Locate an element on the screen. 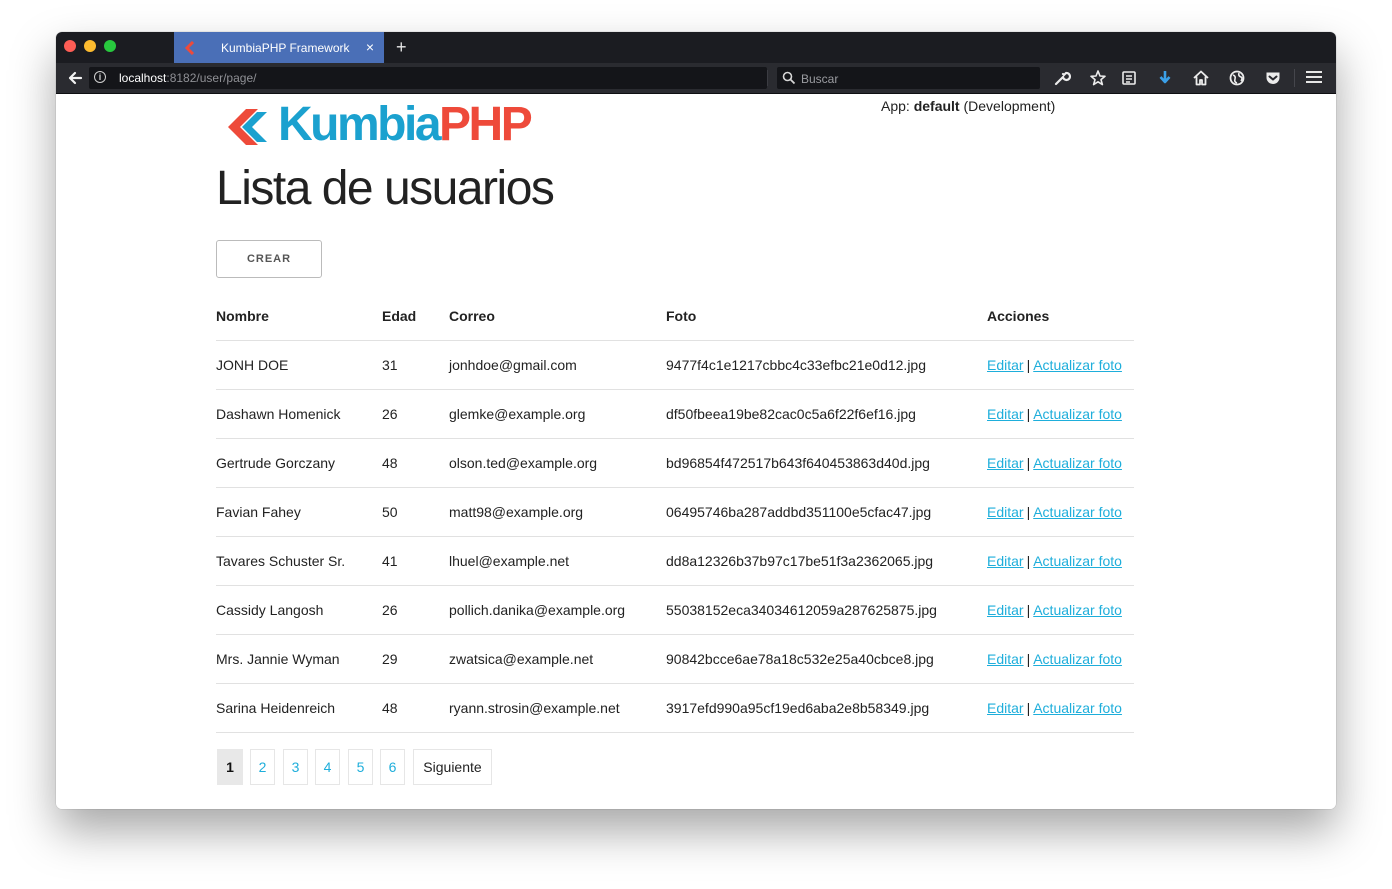 This screenshot has width=1392, height=889. cell-correo: ryann.strosin@example.net is located at coordinates (557, 708).